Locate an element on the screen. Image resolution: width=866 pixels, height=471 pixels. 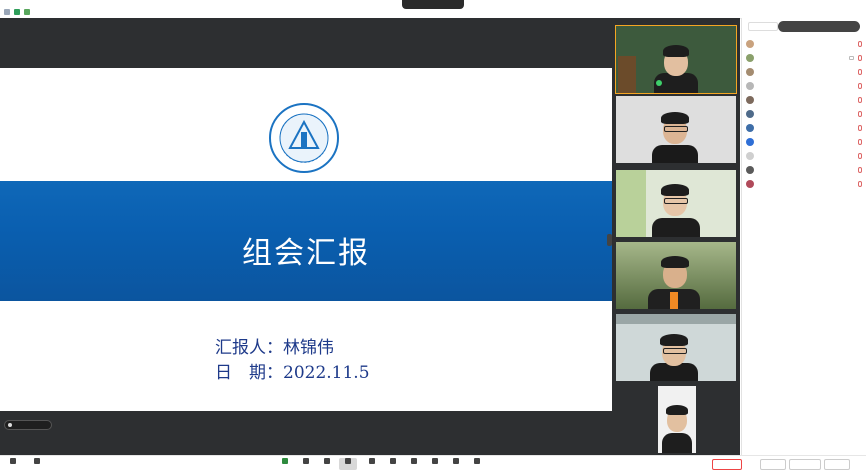
date-label: 日 期： is located at coordinates (249, 373).